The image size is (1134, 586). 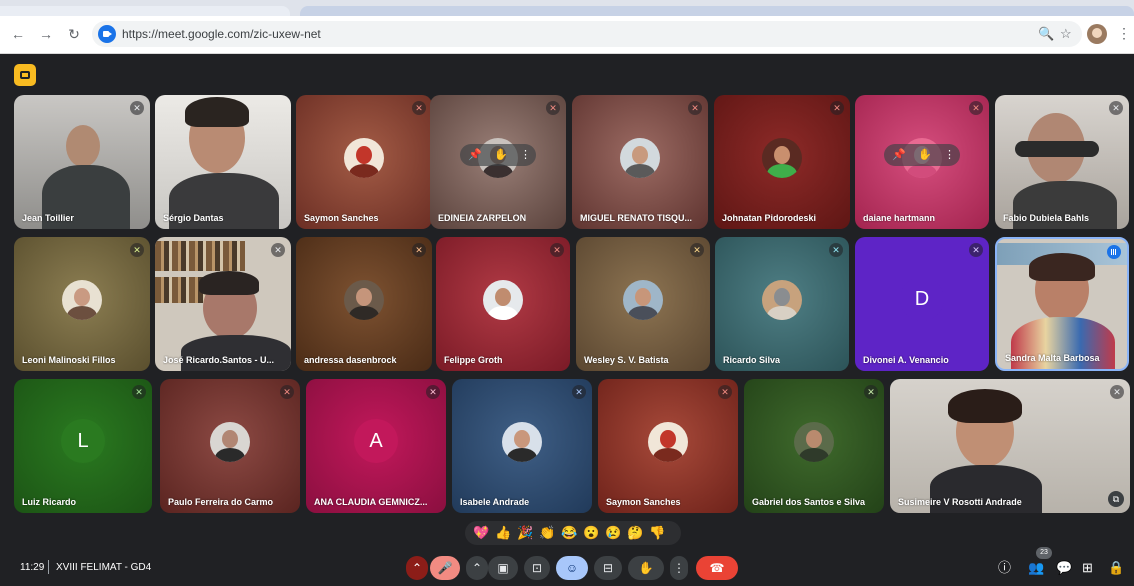 I want to click on divider, so click(x=48, y=567).